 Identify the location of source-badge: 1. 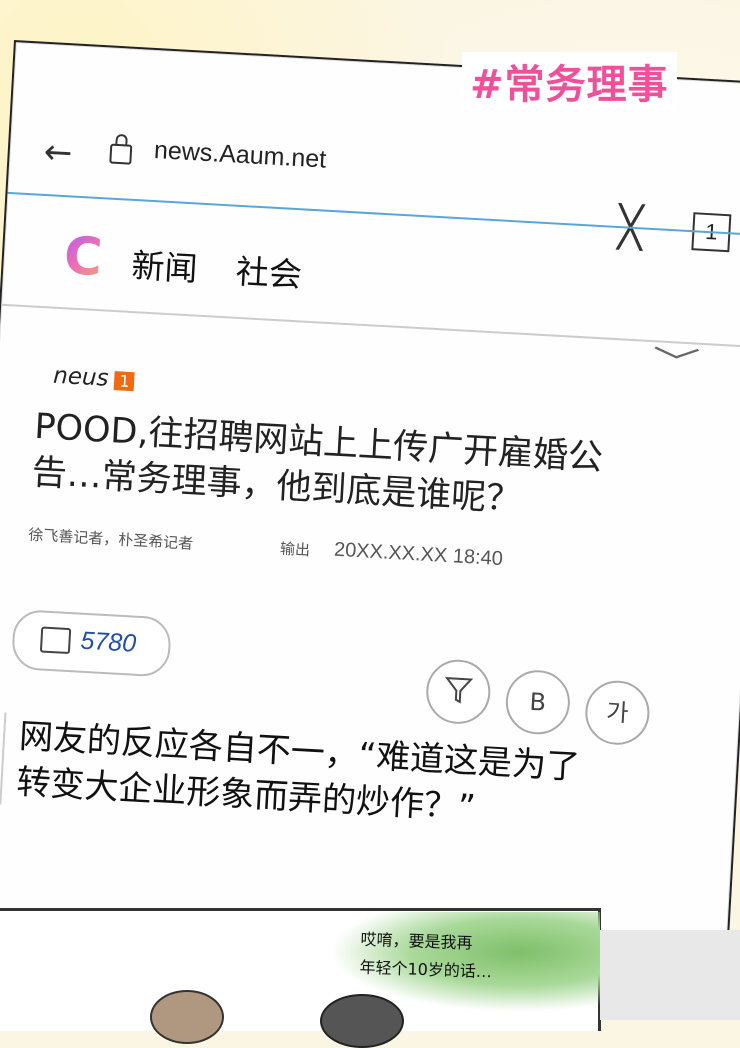
(124, 381).